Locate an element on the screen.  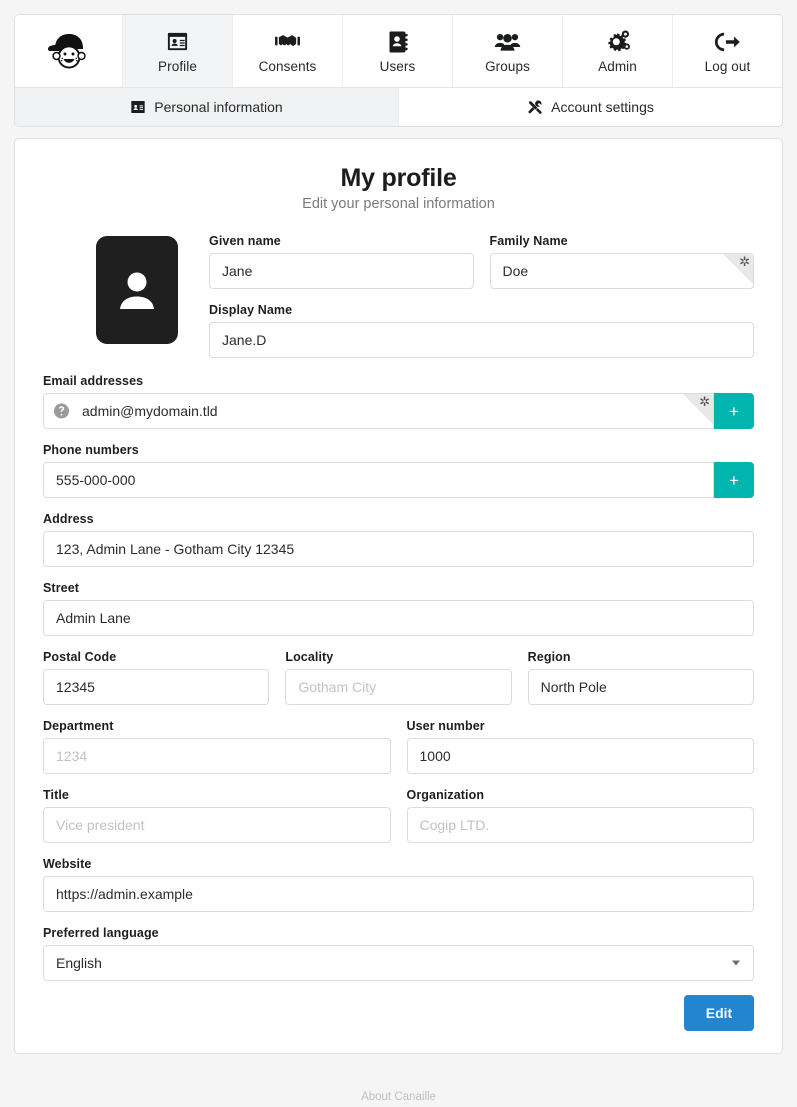
family-name-label: Family Name is located at coordinates (528, 241).